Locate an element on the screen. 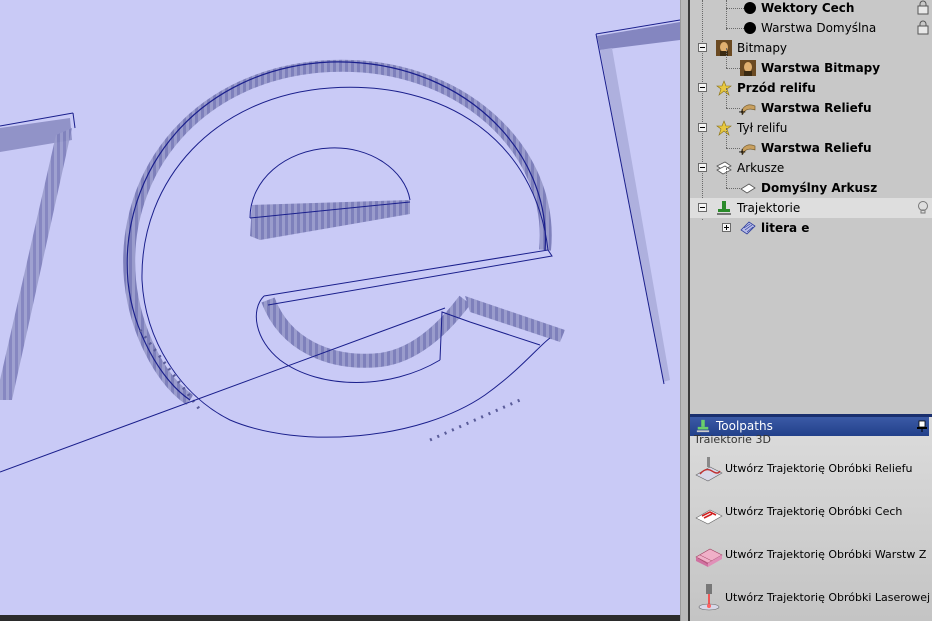 This screenshot has height=621, width=932. tree-item-label: Warstwa Domyślna is located at coordinates (819, 28).